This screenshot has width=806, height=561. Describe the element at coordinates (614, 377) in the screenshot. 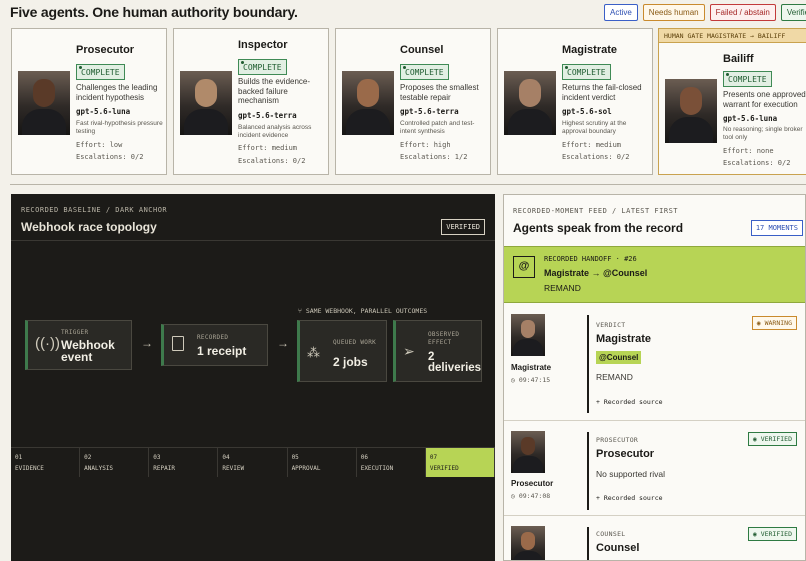

I see `entry-text: REMAND` at that location.